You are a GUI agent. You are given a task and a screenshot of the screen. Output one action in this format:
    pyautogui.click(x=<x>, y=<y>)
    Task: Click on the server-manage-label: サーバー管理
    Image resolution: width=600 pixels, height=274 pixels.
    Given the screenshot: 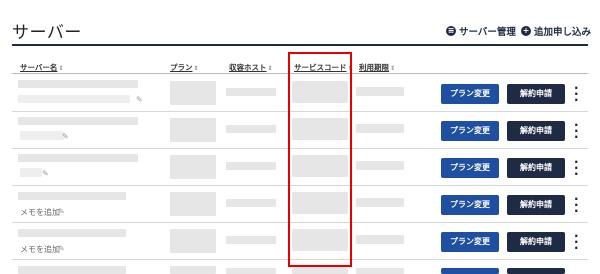 What is the action you would take?
    pyautogui.click(x=487, y=32)
    